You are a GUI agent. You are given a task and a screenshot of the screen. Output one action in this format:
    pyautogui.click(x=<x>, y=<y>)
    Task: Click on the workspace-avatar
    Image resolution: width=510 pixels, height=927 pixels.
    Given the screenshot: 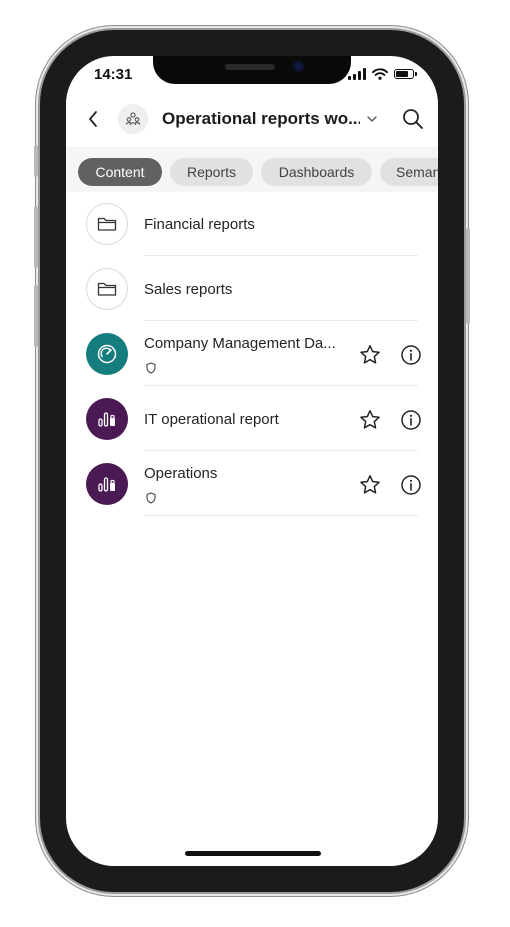 What is the action you would take?
    pyautogui.click(x=133, y=119)
    